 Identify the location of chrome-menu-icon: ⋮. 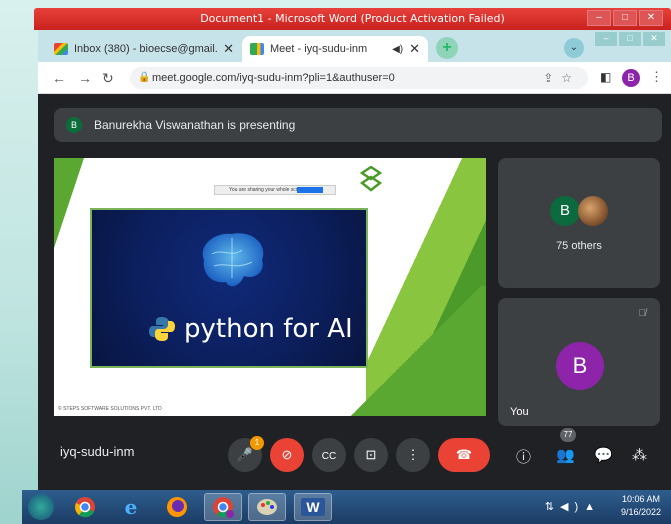
(656, 77).